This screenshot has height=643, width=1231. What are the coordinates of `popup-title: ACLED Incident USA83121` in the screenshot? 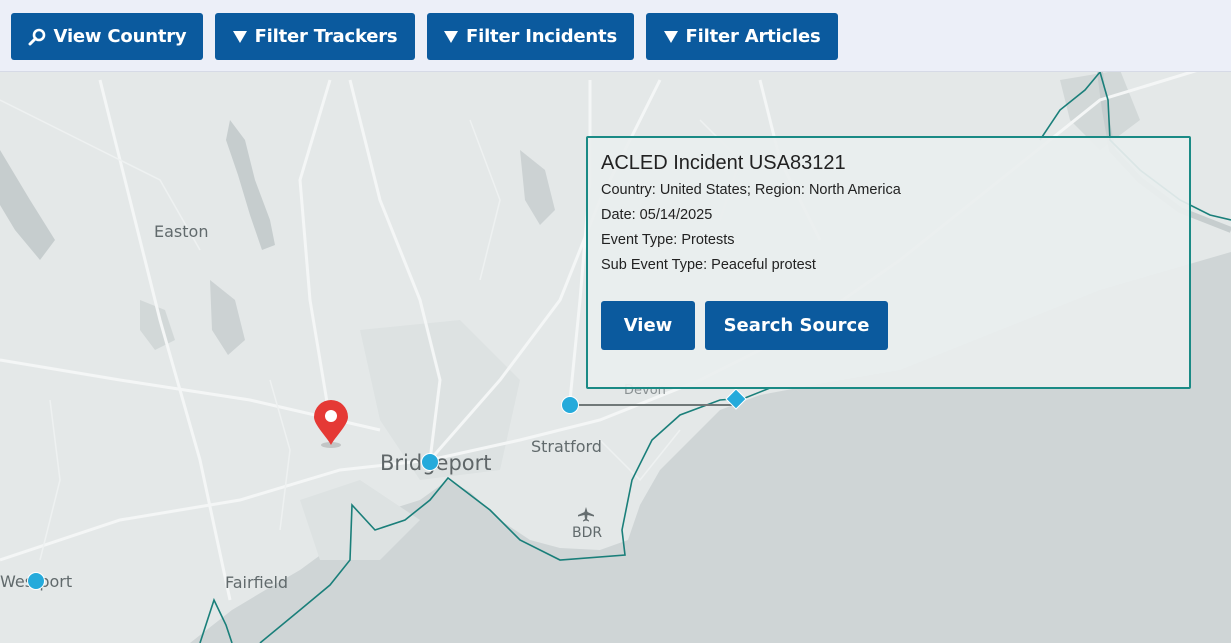 It's located at (723, 163).